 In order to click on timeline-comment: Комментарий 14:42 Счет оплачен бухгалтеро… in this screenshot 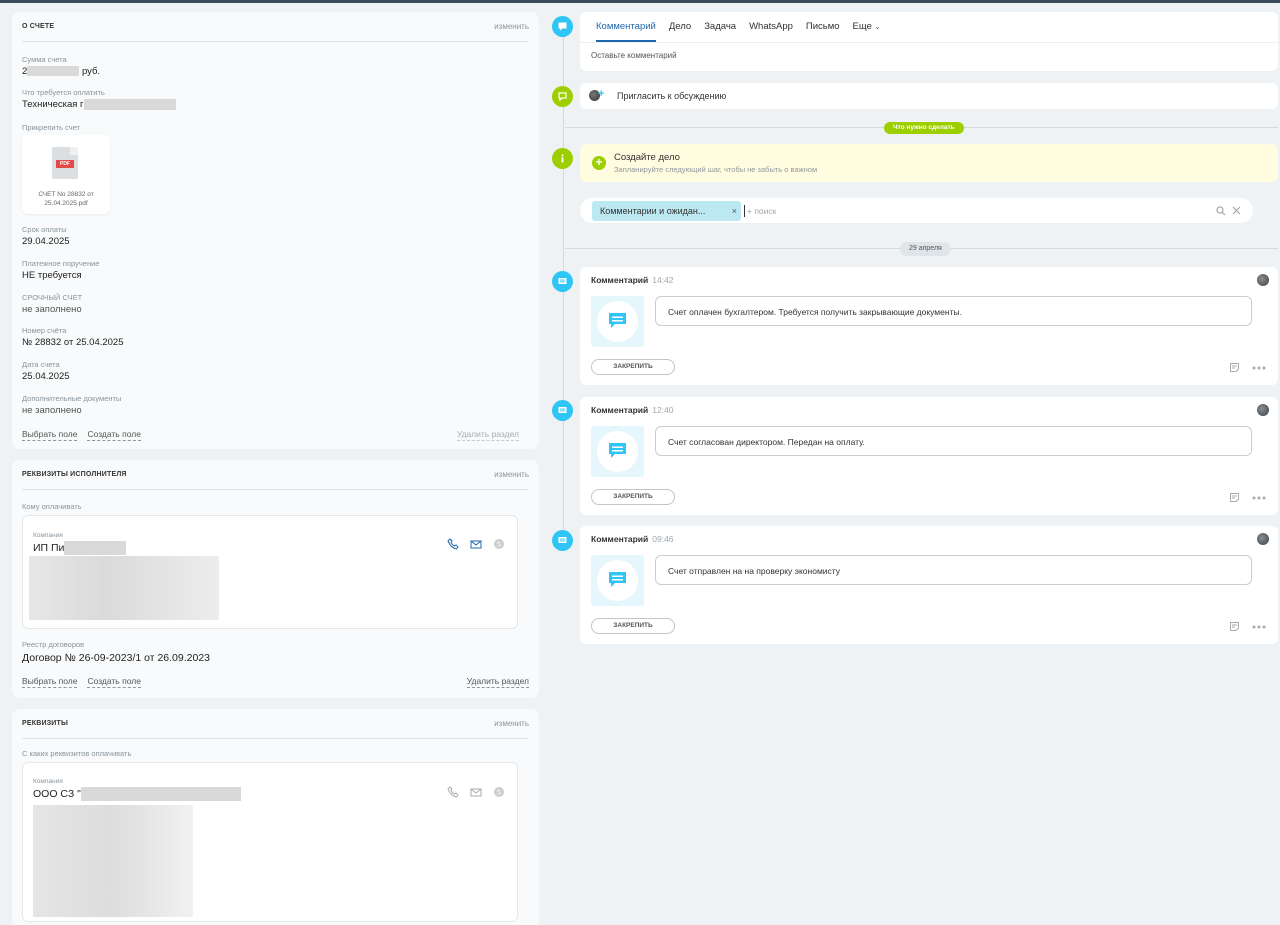, I will do `click(929, 326)`.